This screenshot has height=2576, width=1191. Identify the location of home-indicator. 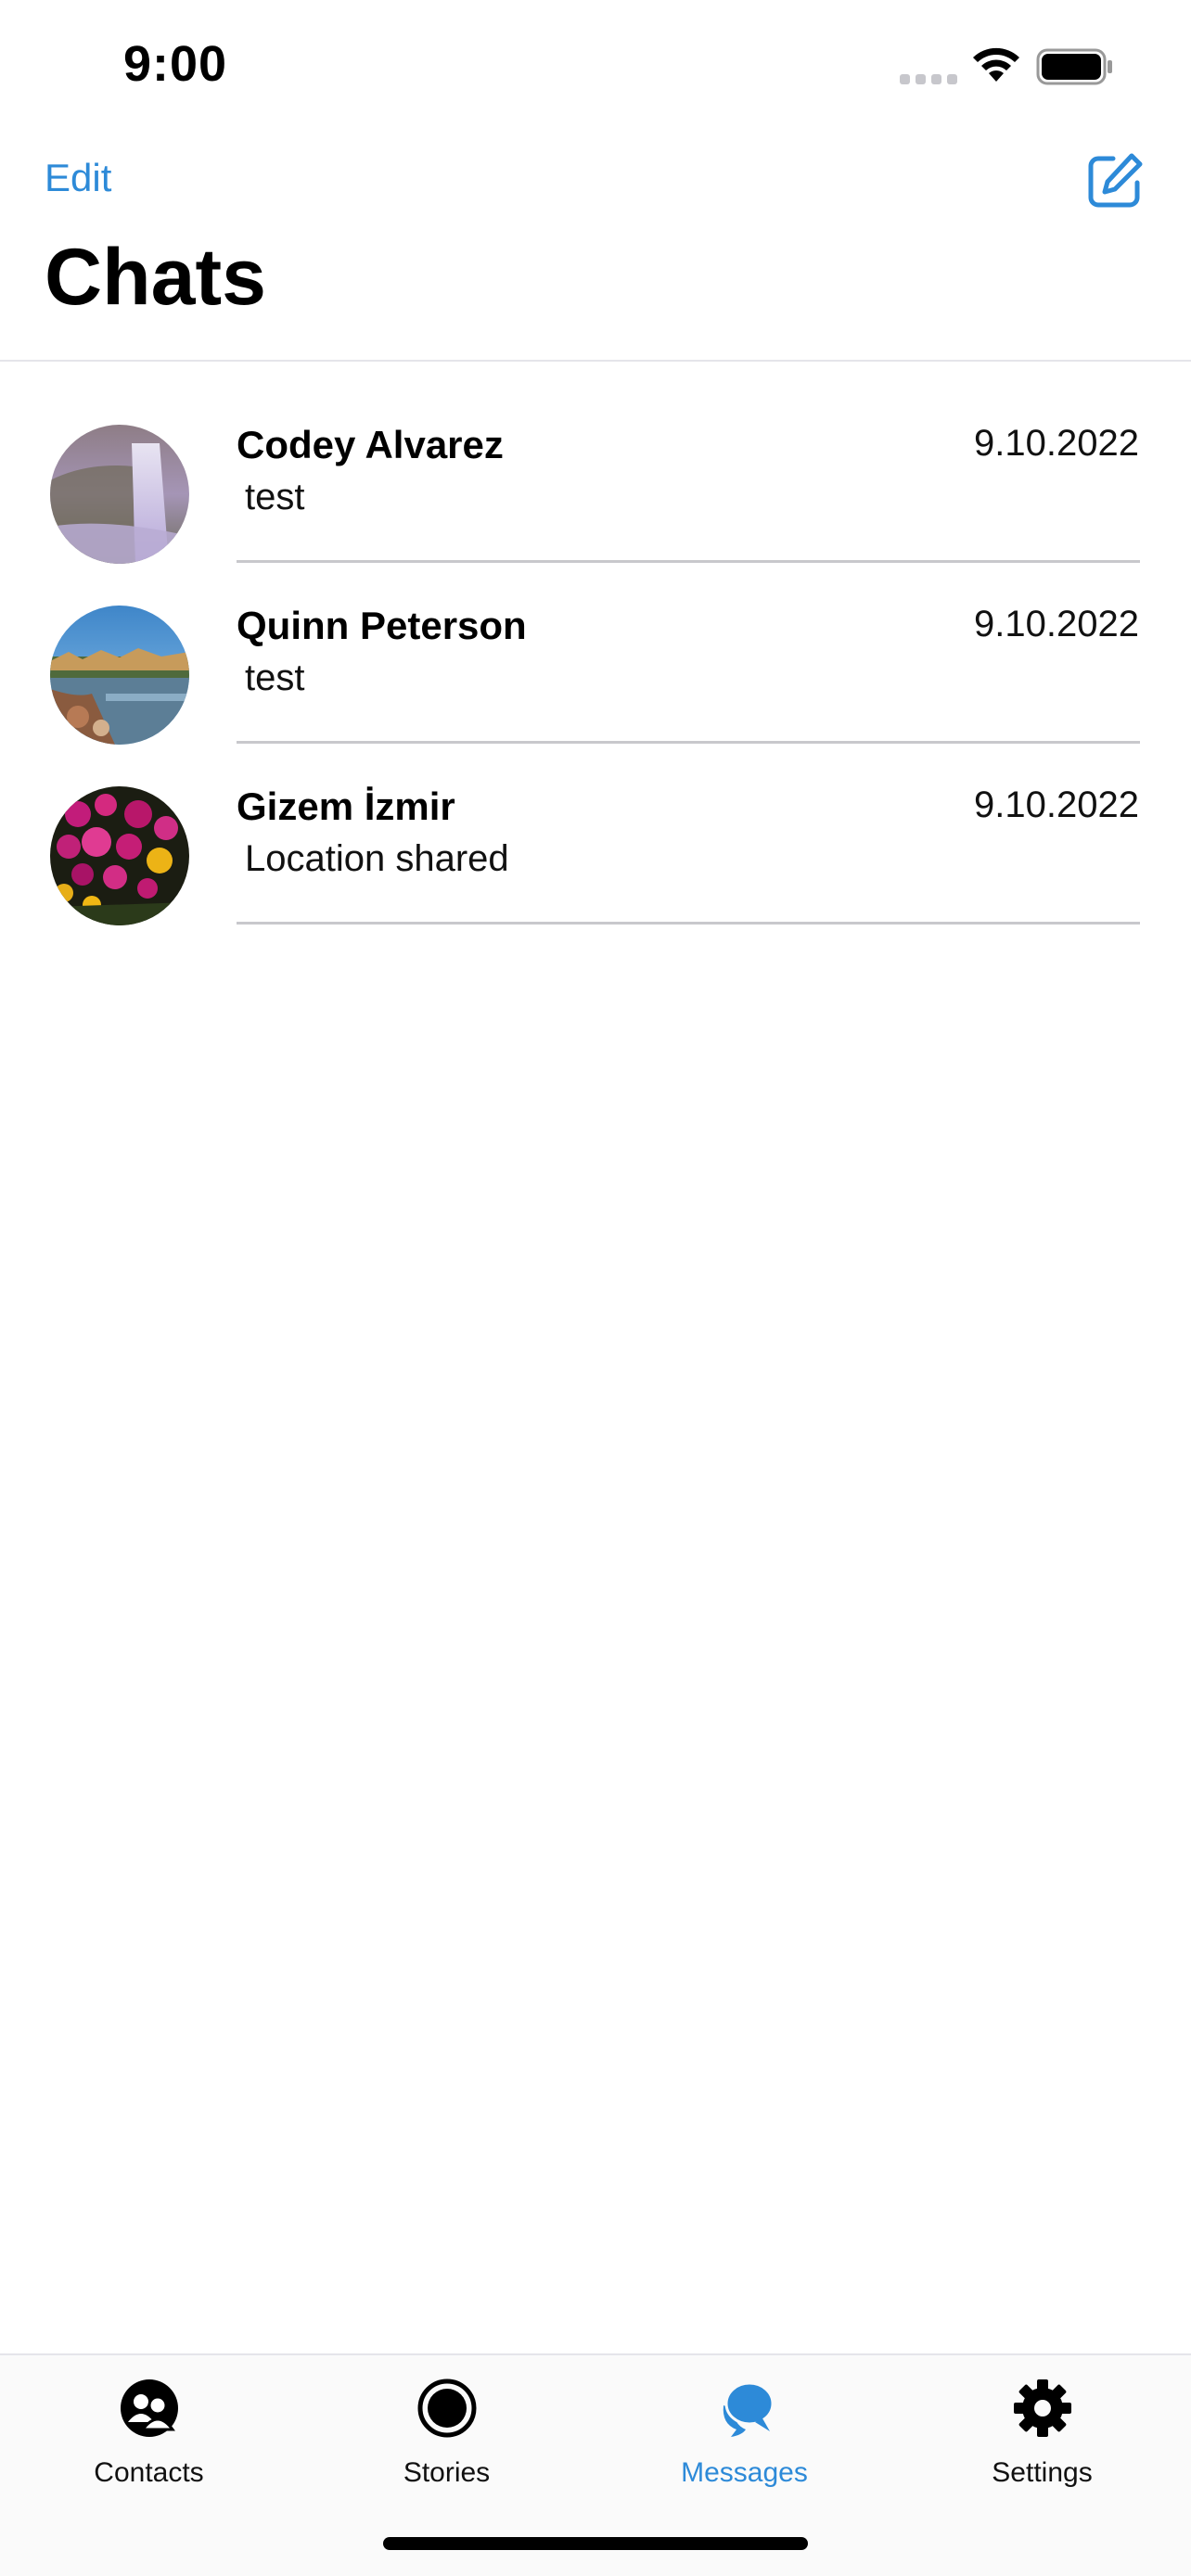
(595, 2543).